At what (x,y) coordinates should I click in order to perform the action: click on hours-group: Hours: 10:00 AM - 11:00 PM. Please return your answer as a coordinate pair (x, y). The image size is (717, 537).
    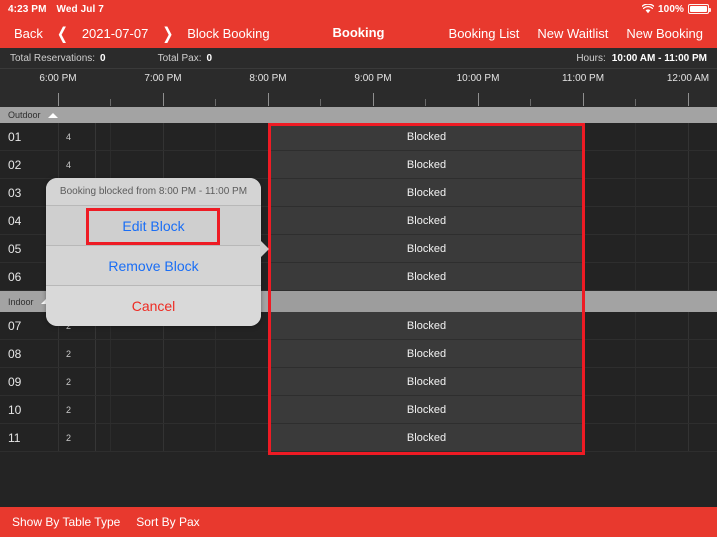
    Looking at the image, I should click on (641, 58).